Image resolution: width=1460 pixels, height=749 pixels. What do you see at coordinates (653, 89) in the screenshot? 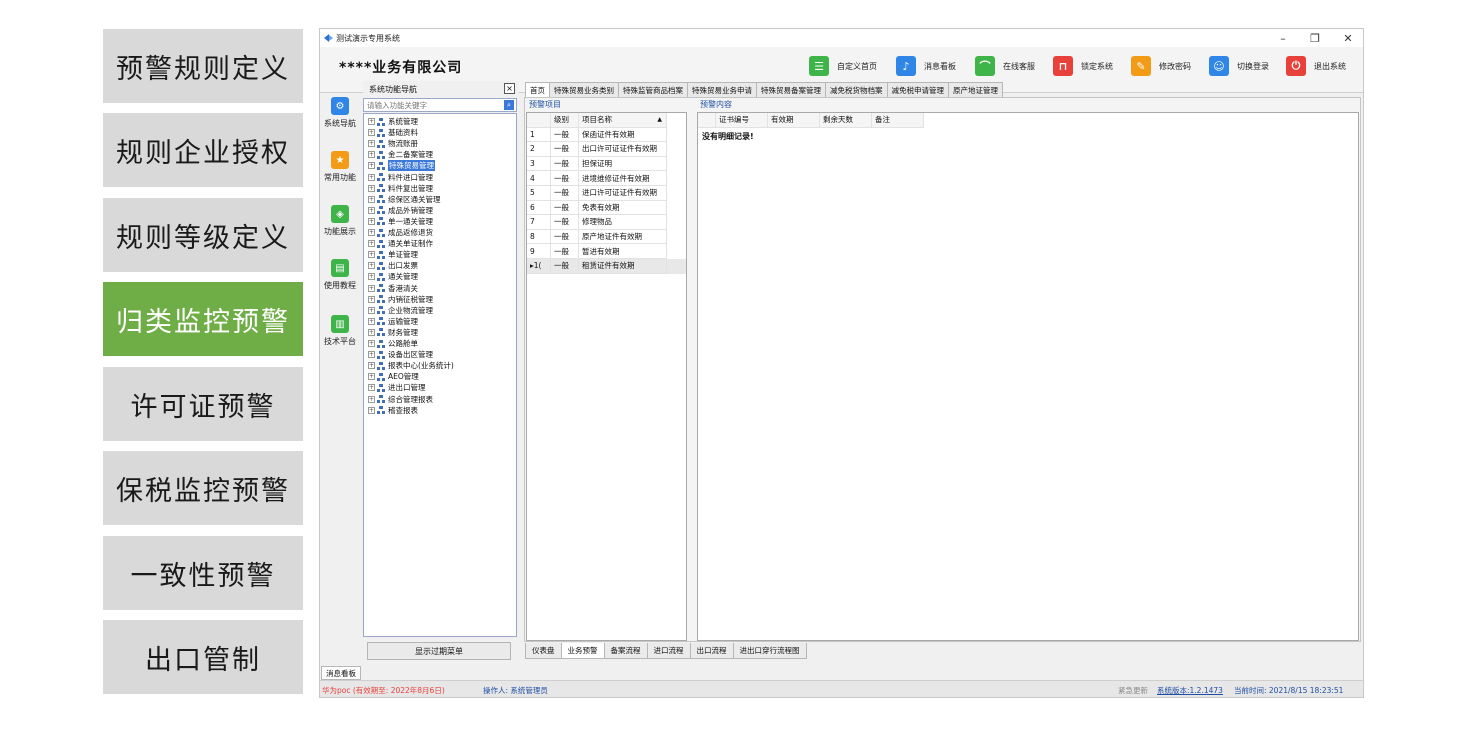
I see `tab-2: 特殊监管商品档案` at bounding box center [653, 89].